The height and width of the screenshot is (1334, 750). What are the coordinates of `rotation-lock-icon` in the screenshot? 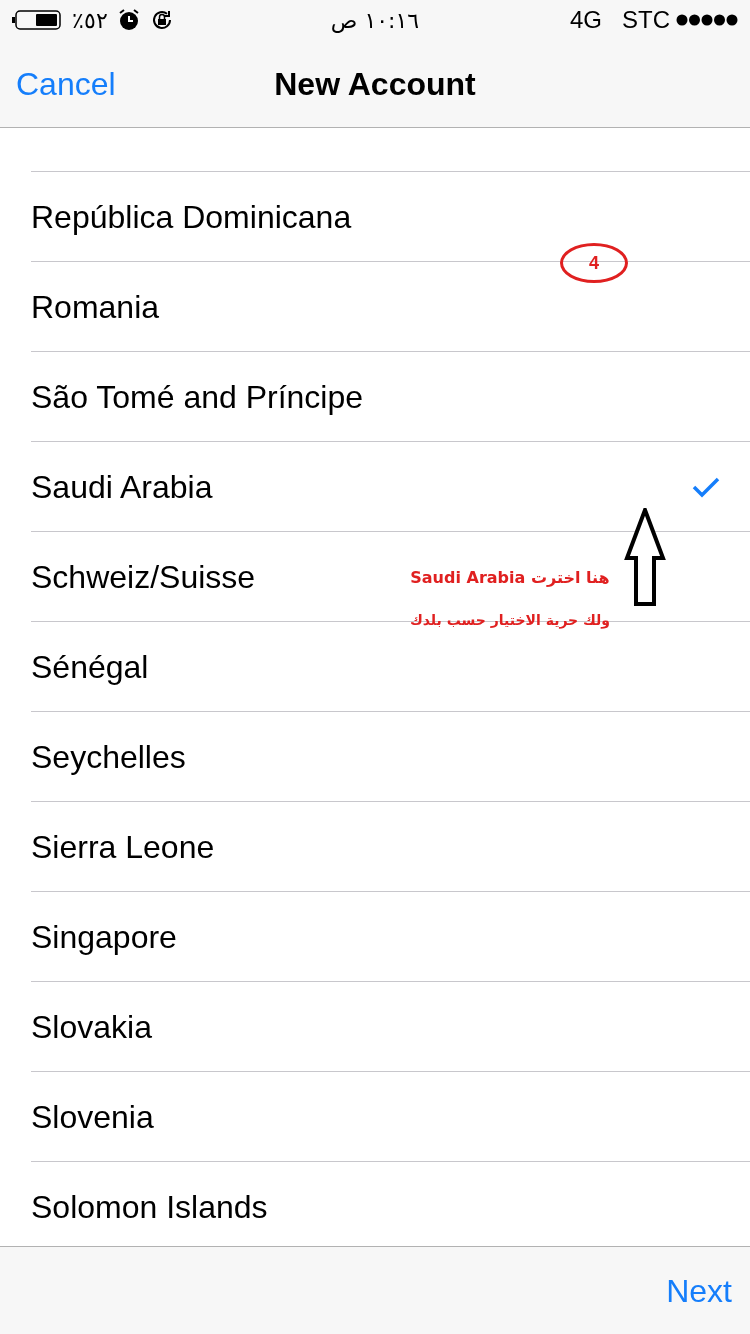 It's located at (162, 20).